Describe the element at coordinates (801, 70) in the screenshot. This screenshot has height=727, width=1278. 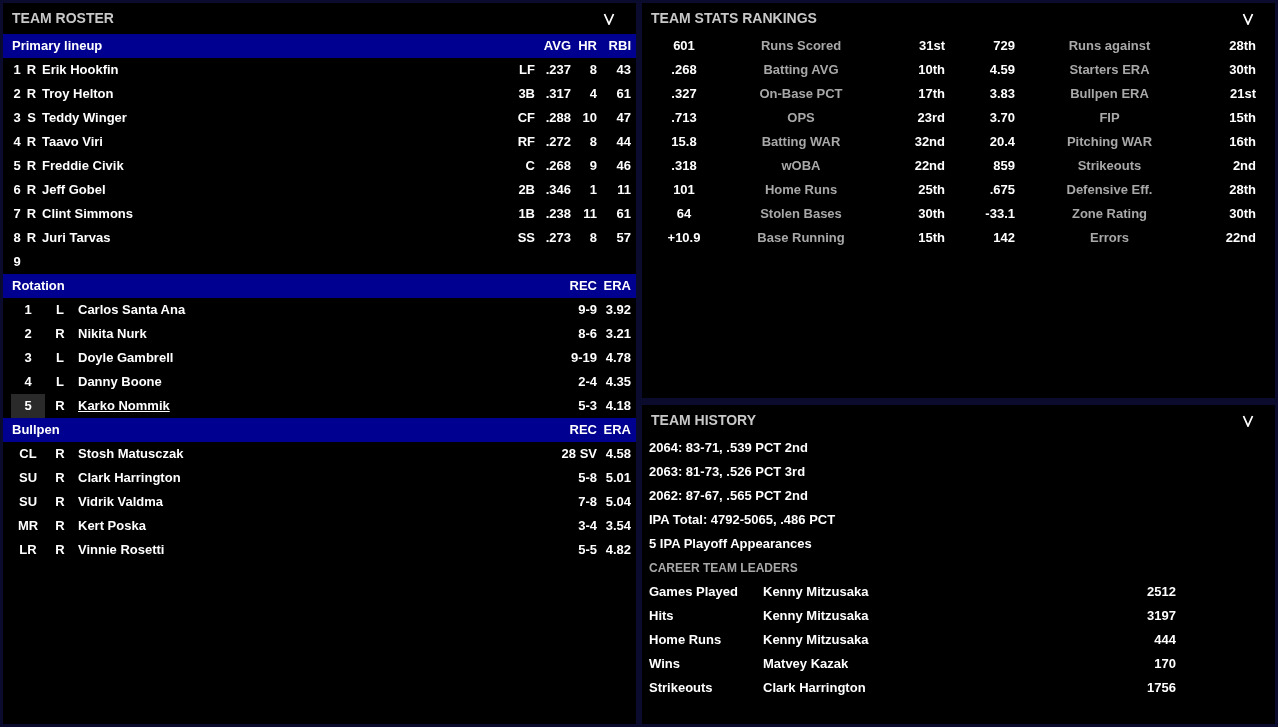
I see `stat-label: Batting AVG` at that location.